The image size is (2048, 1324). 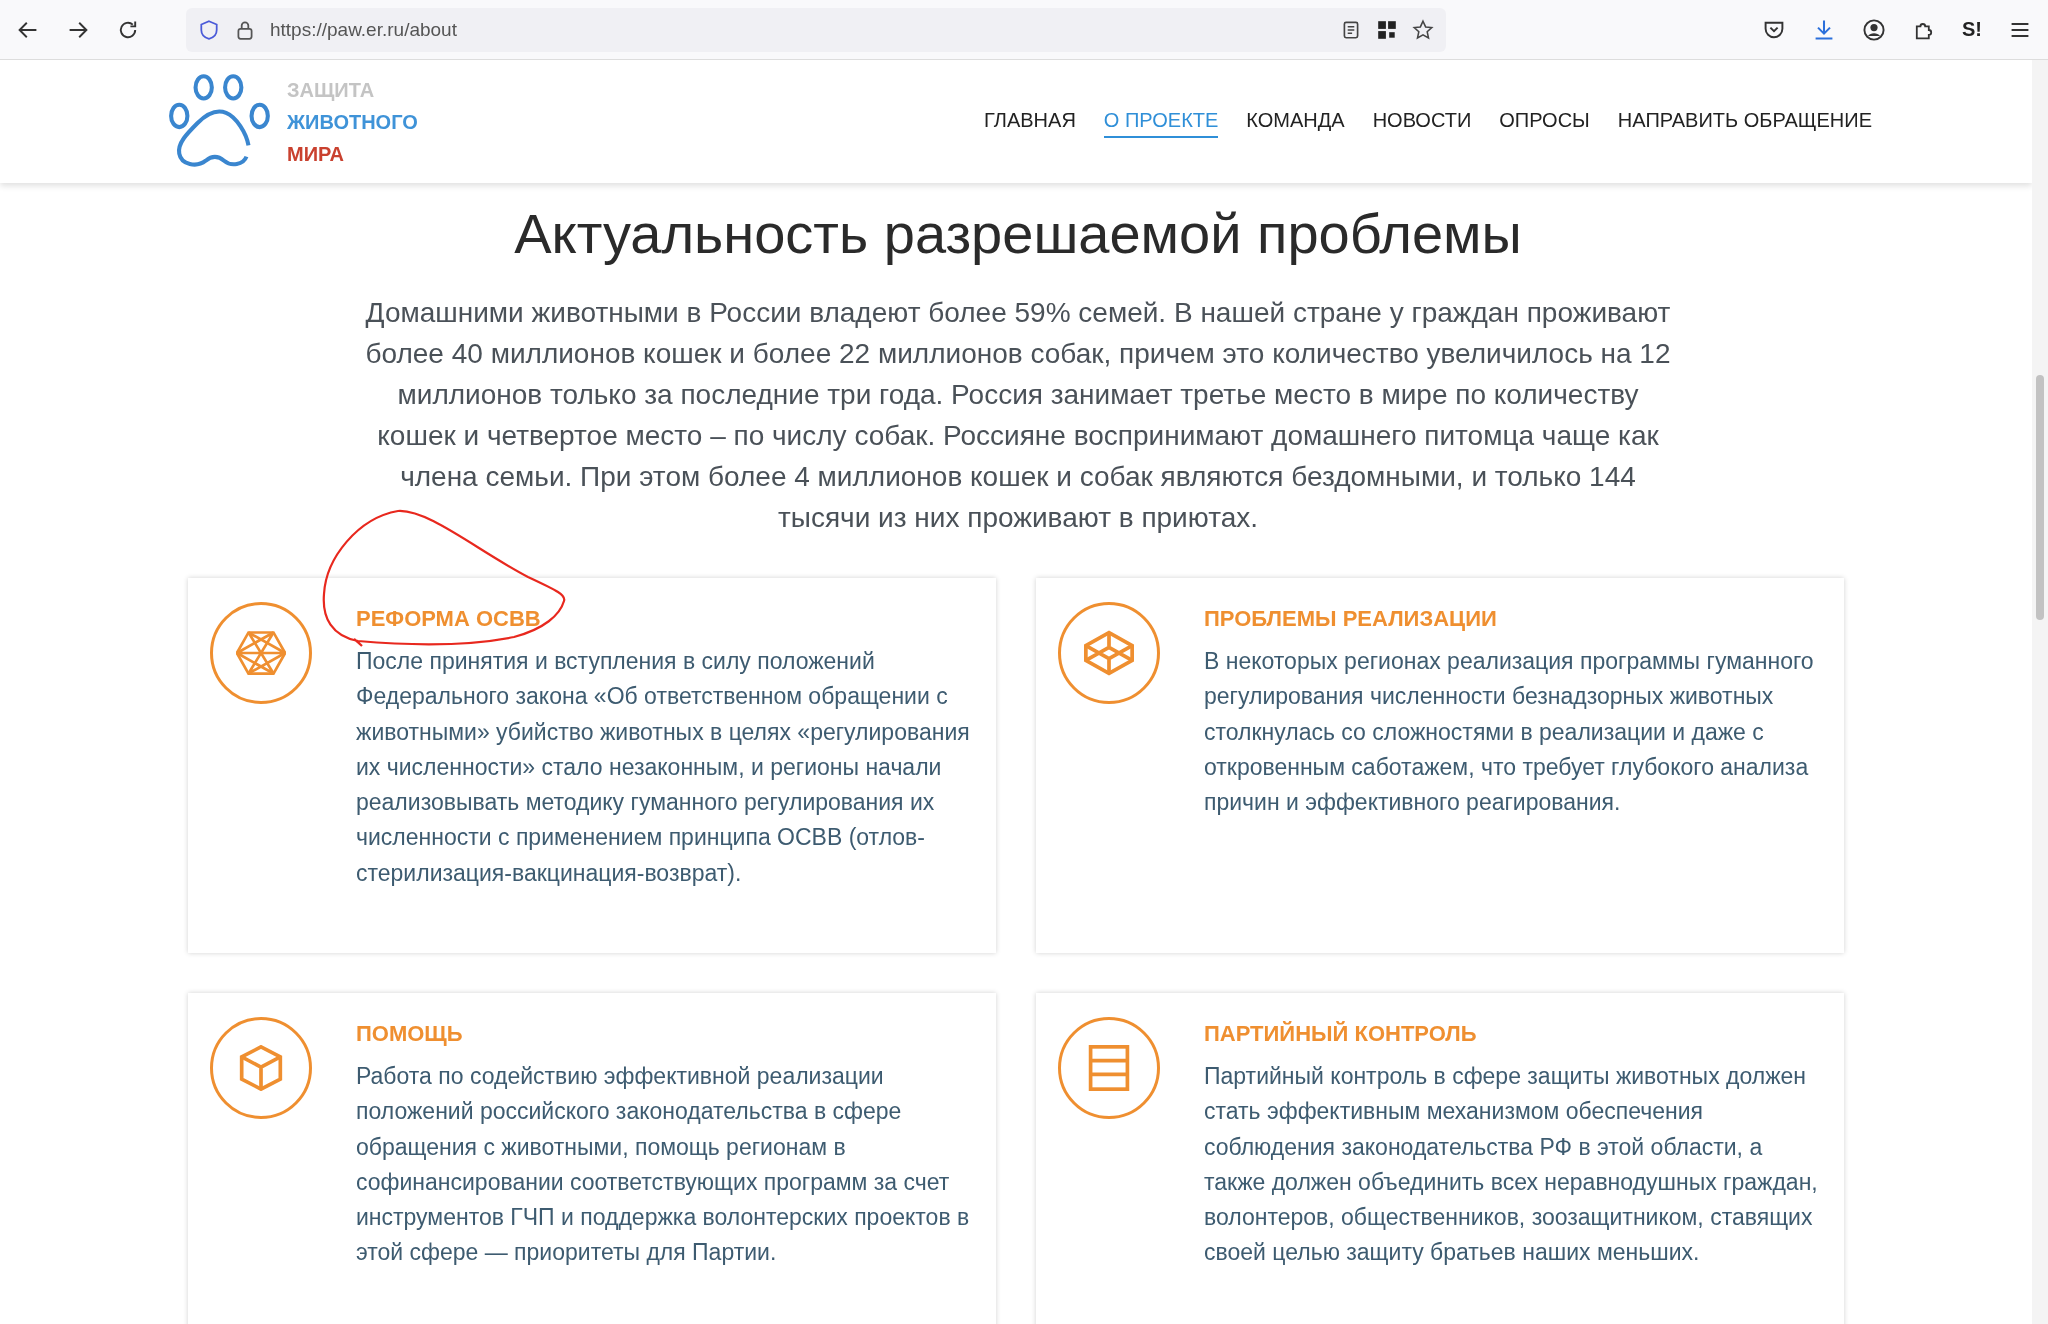 I want to click on card-text: Партийный контроль в сфере защиты животных должен стать эффективным механизмом обеспечения соблюдения законодательства РФ в этой области, а также должен объединить всех неравнодушных граждан, волонтеров, общественников, зоозащитником, ставящих своей целью защиту братьев наших меньших., so click(x=1511, y=1165).